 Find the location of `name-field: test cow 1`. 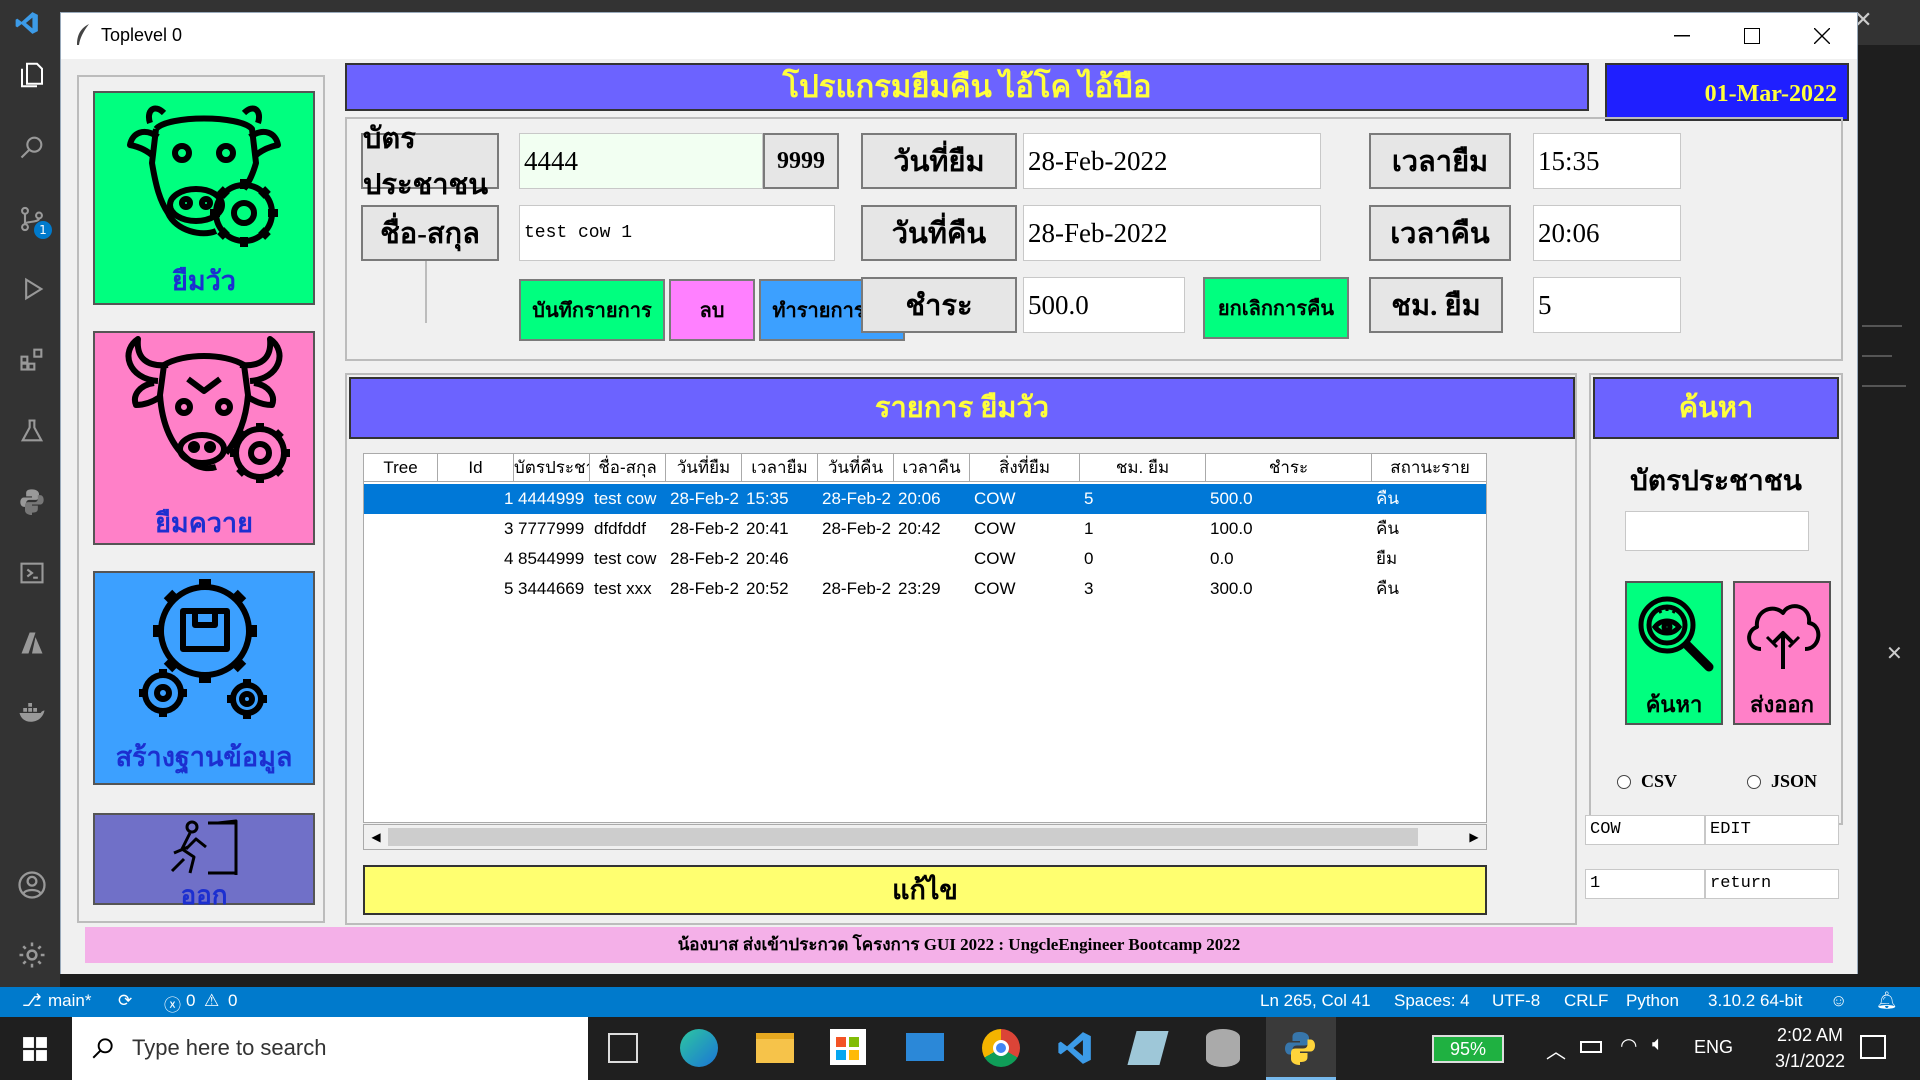

name-field: test cow 1 is located at coordinates (677, 233).